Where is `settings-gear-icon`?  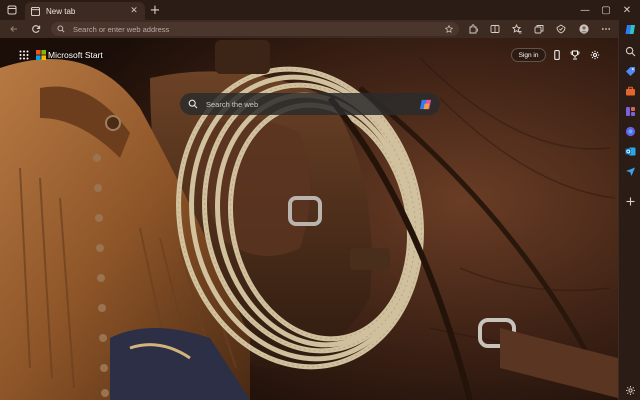 settings-gear-icon is located at coordinates (630, 390).